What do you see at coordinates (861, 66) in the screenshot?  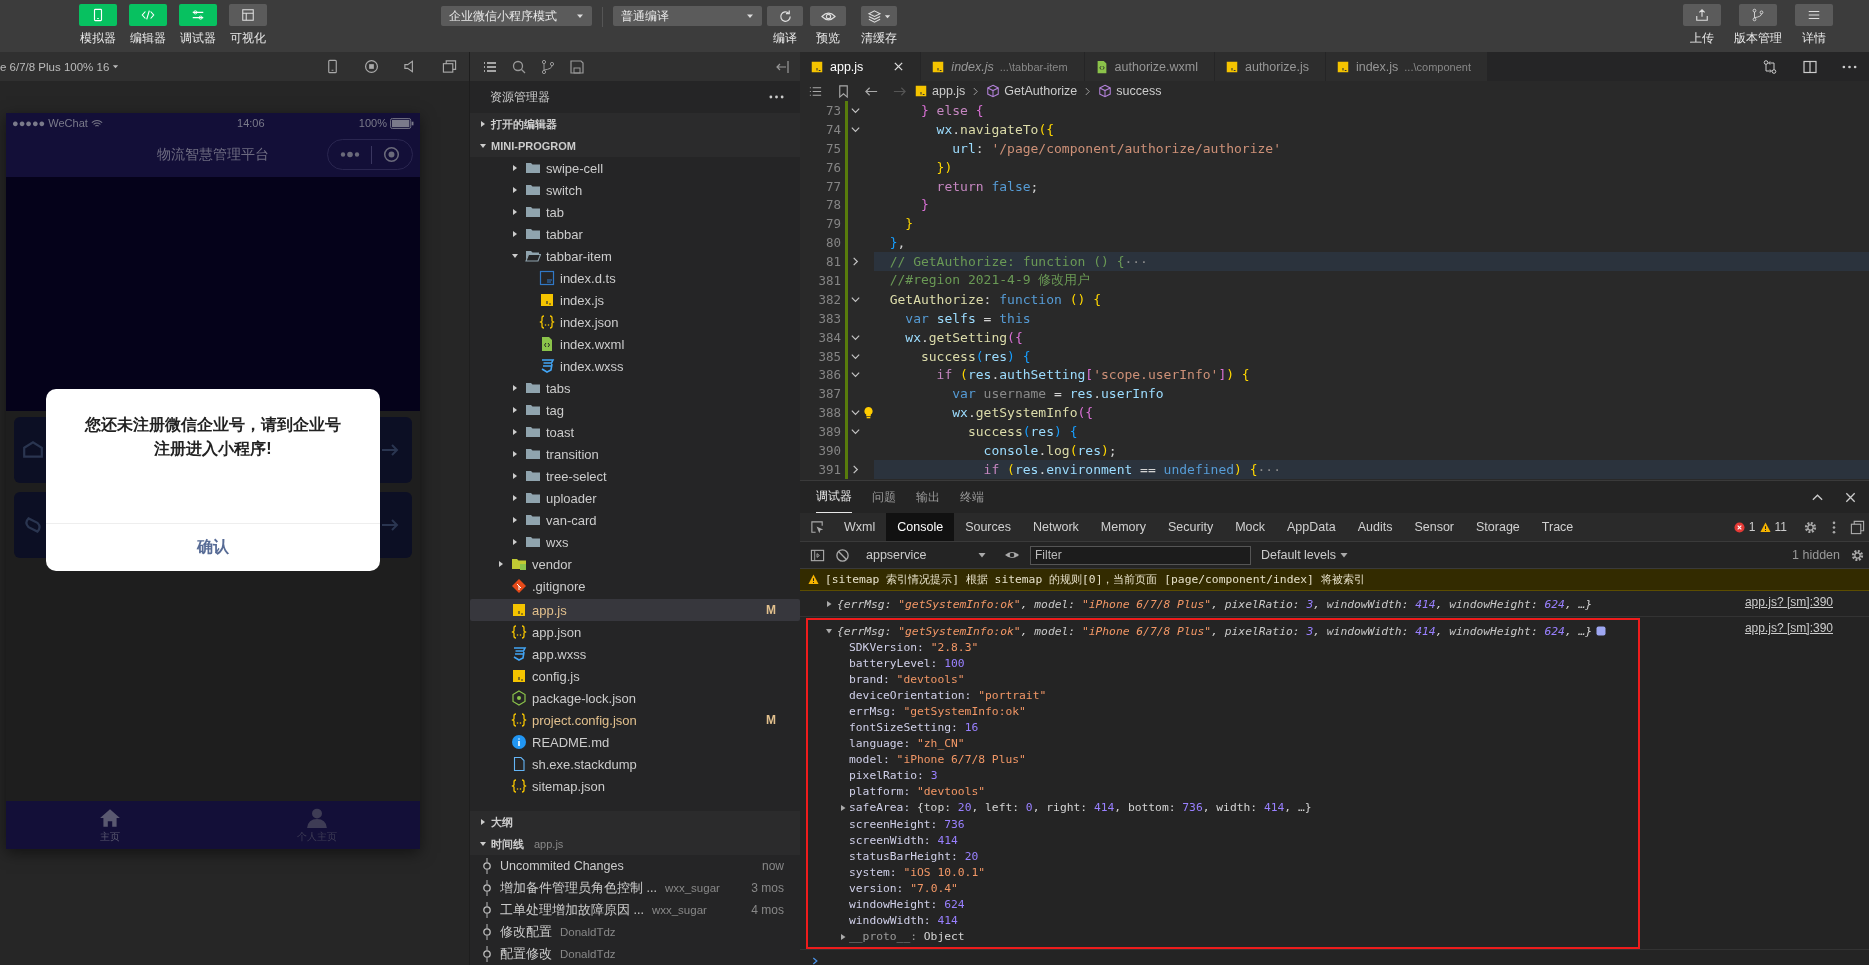 I see `editor-tab: app.js` at bounding box center [861, 66].